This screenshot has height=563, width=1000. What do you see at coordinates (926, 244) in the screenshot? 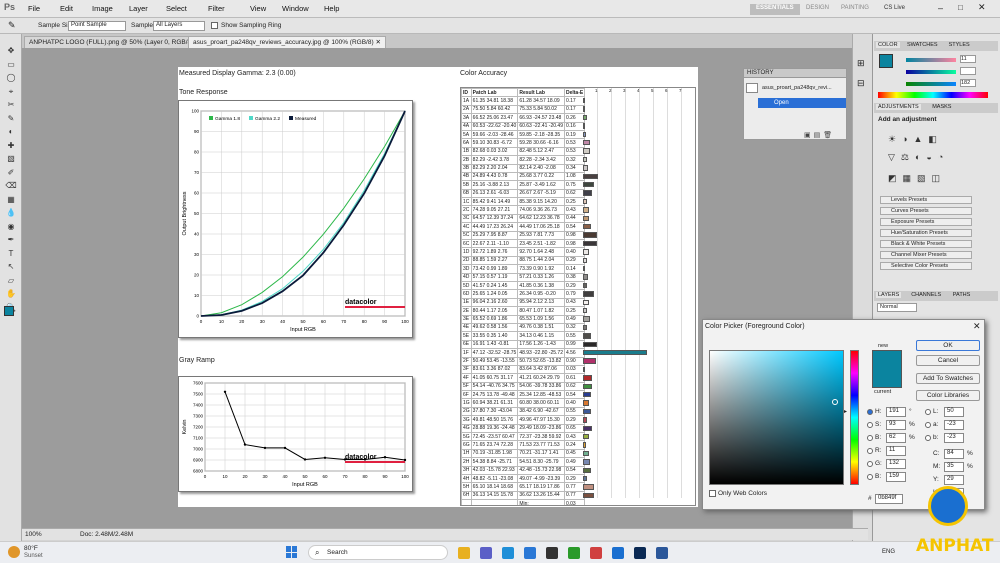
I see `adjustment-preset-item: Black & White Presets` at bounding box center [926, 244].